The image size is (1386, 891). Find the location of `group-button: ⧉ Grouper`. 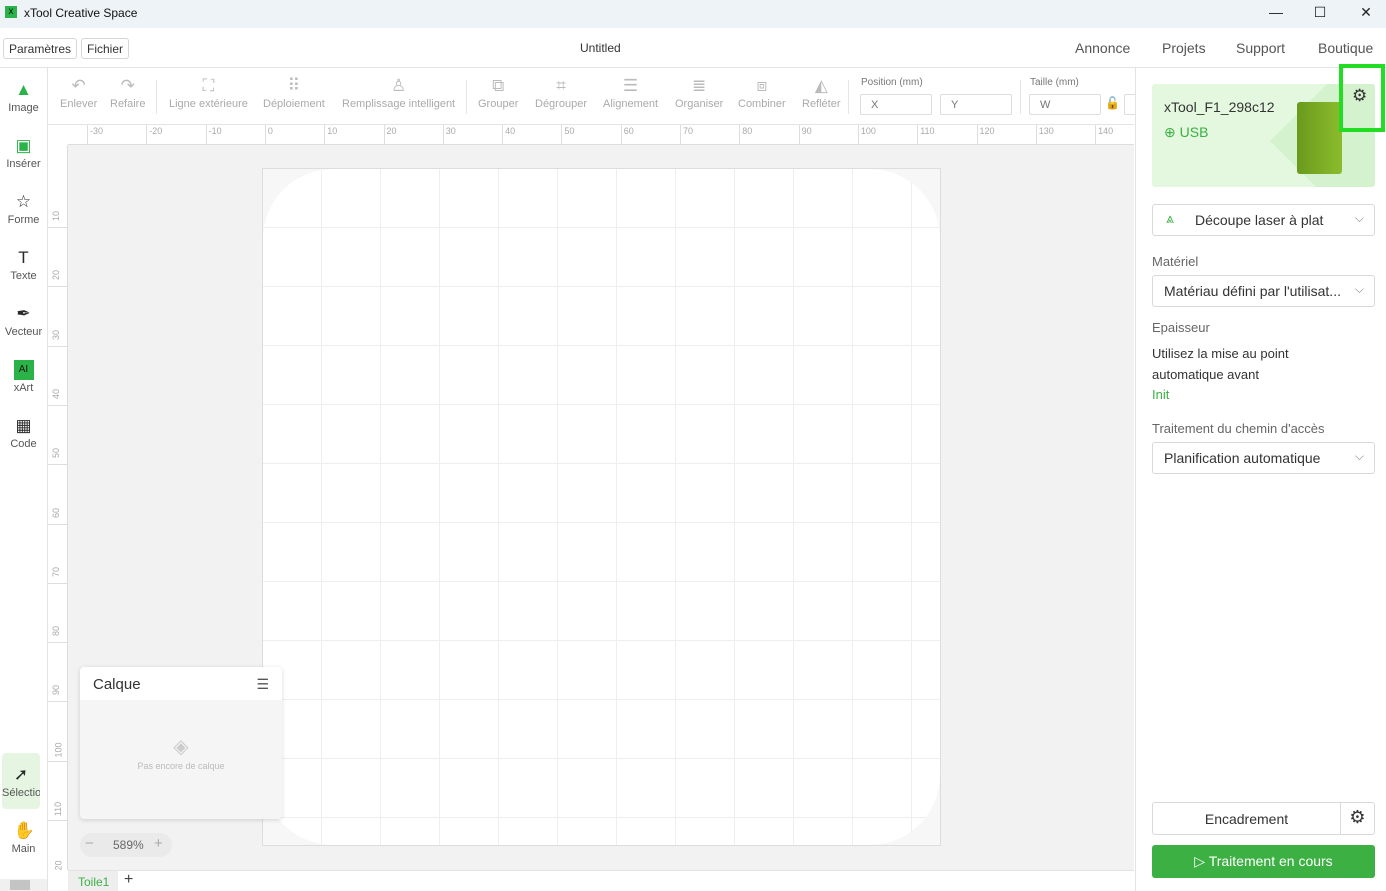

group-button: ⧉ Grouper is located at coordinates (498, 93).